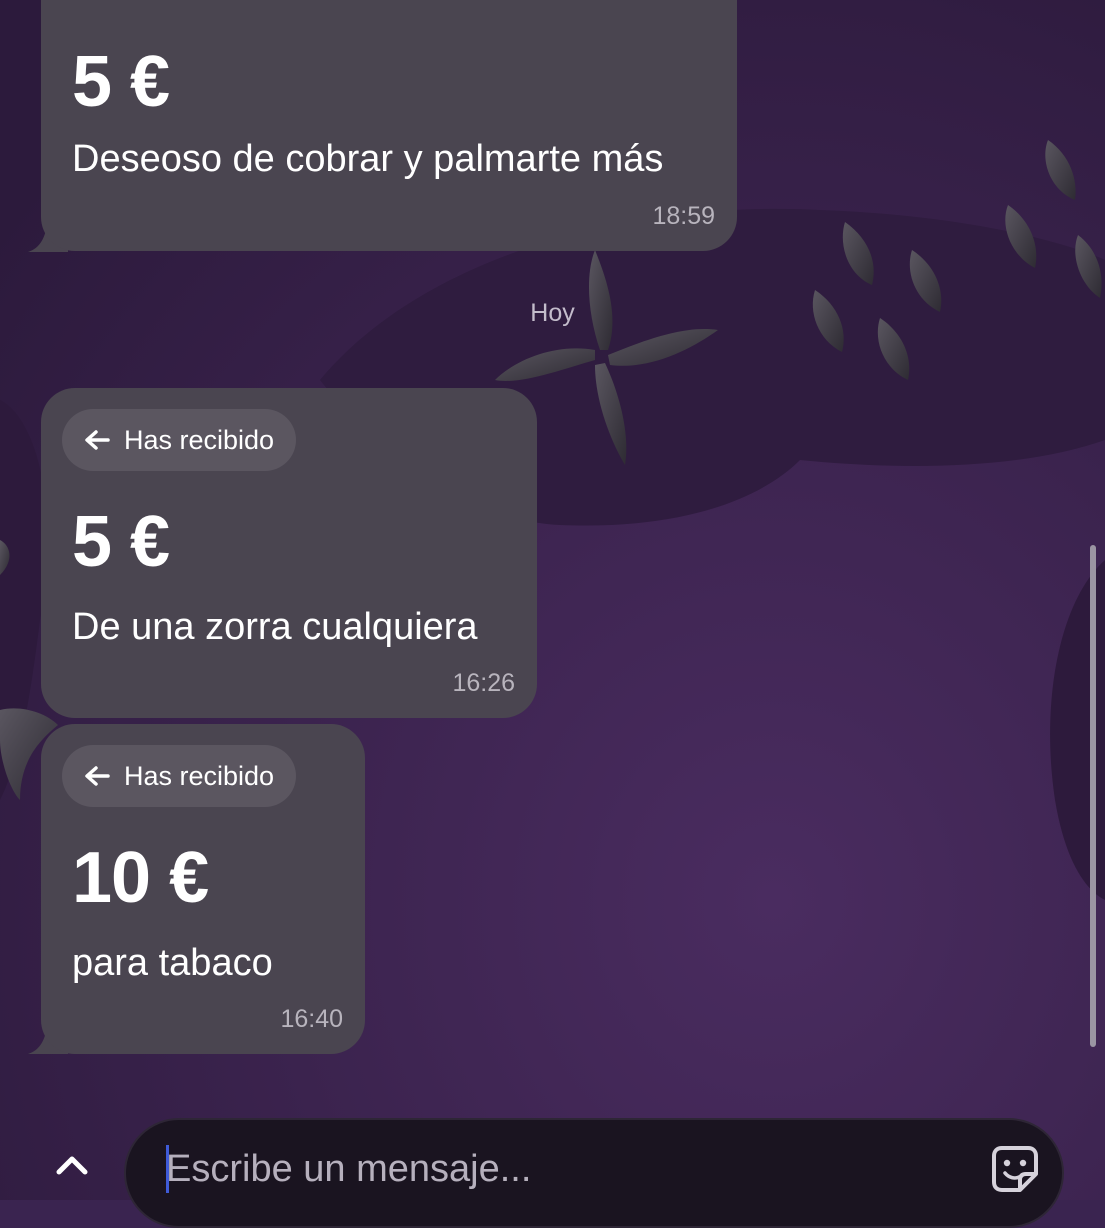  What do you see at coordinates (1015, 1169) in the screenshot?
I see `sticker-icon` at bounding box center [1015, 1169].